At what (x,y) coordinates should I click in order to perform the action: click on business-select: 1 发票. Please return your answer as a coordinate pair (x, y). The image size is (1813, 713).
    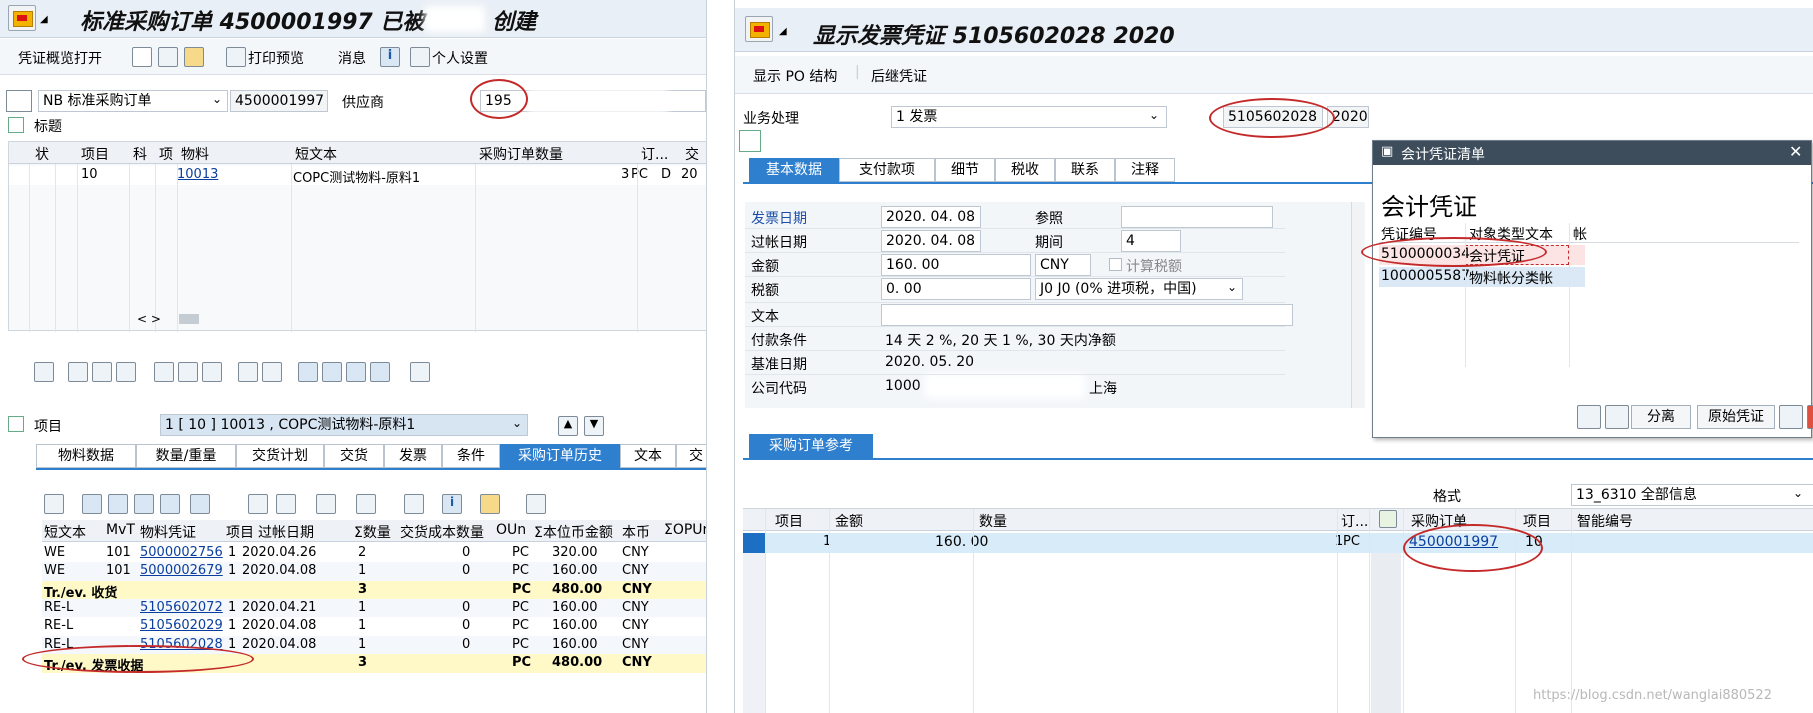
    Looking at the image, I should click on (1029, 117).